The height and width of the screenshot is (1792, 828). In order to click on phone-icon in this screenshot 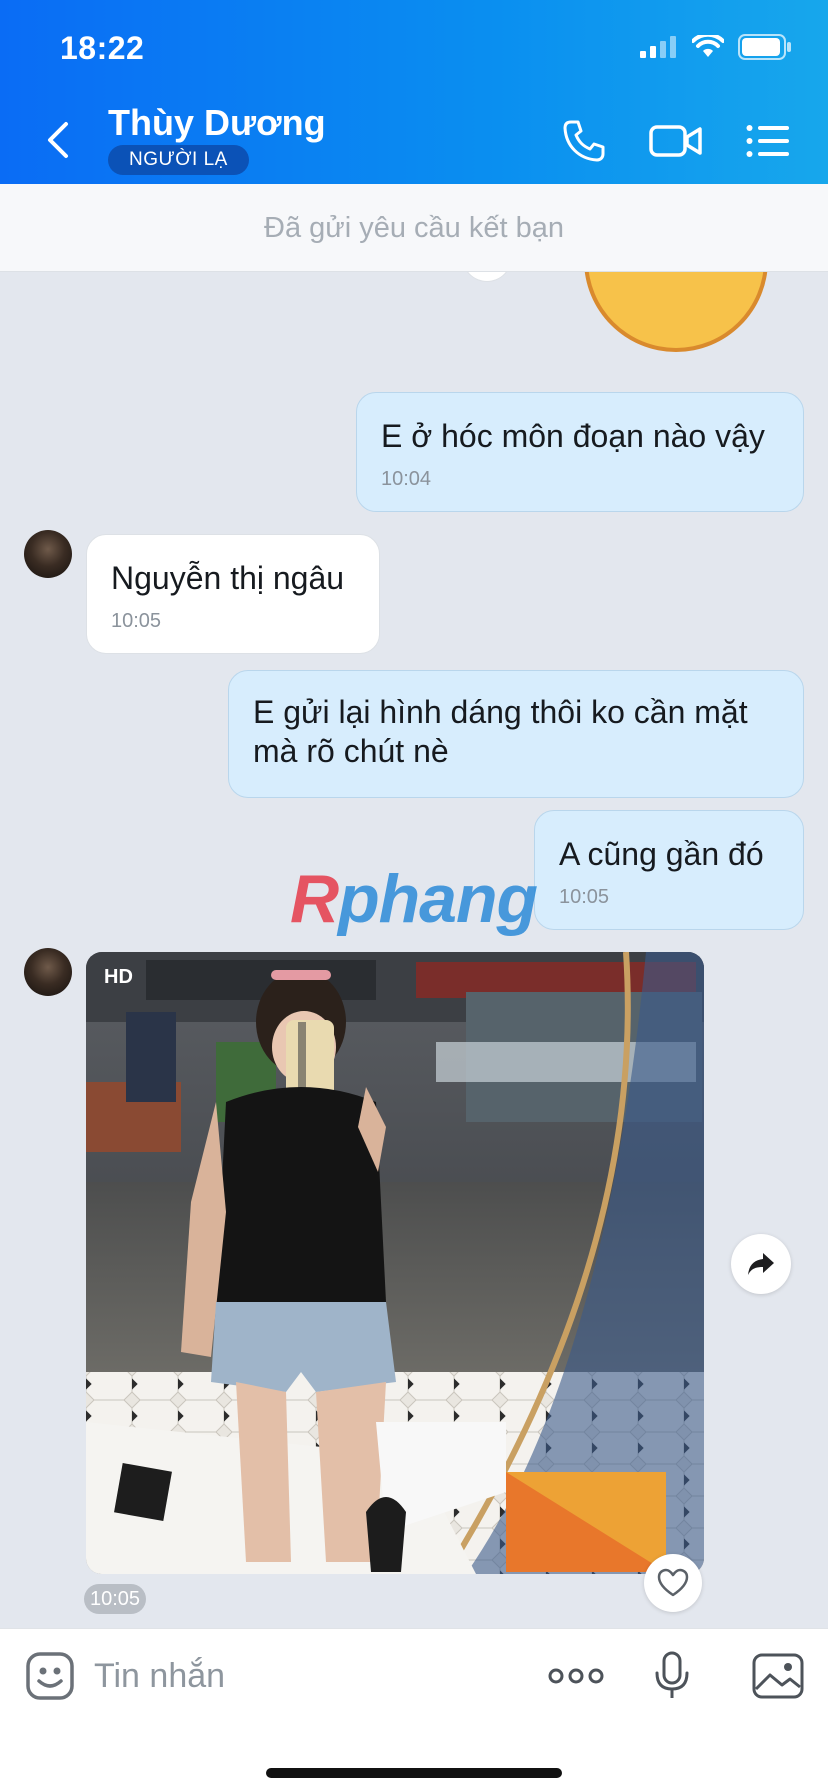, I will do `click(584, 141)`.